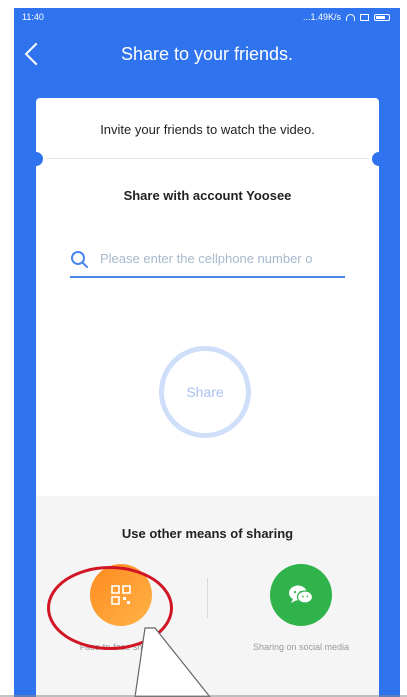 This screenshot has height=697, width=407. I want to click on status-time: 11:40, so click(33, 17).